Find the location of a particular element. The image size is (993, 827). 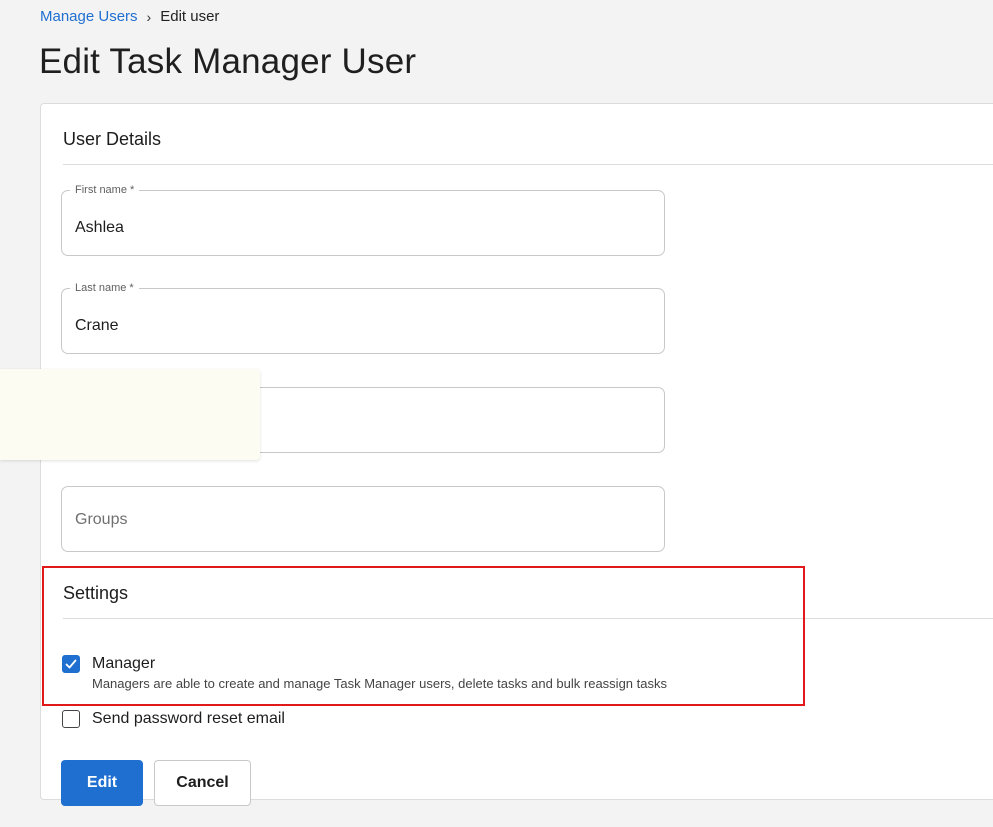

tooltip-popup is located at coordinates (130, 414).